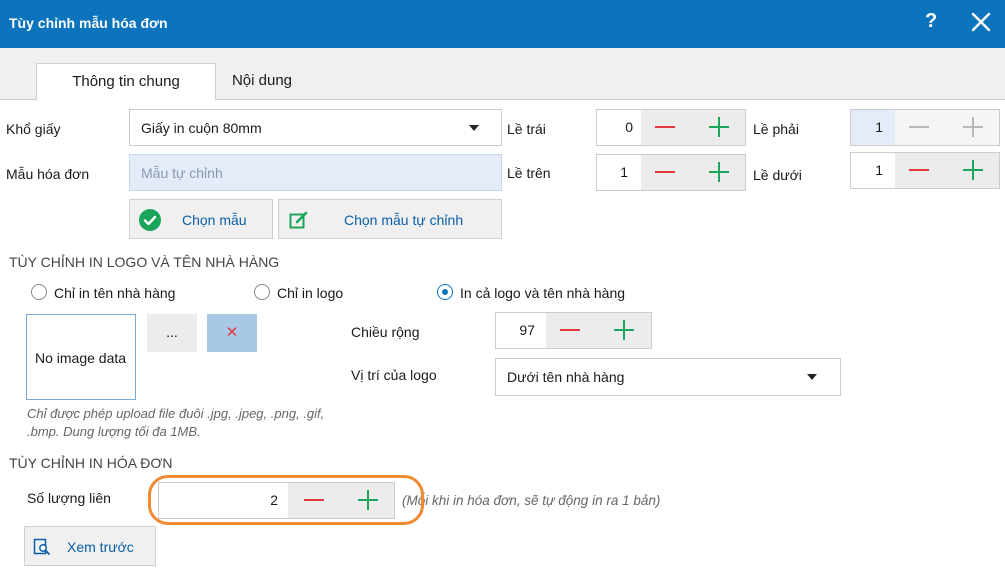  What do you see at coordinates (150, 220) in the screenshot?
I see `check-circle-icon` at bounding box center [150, 220].